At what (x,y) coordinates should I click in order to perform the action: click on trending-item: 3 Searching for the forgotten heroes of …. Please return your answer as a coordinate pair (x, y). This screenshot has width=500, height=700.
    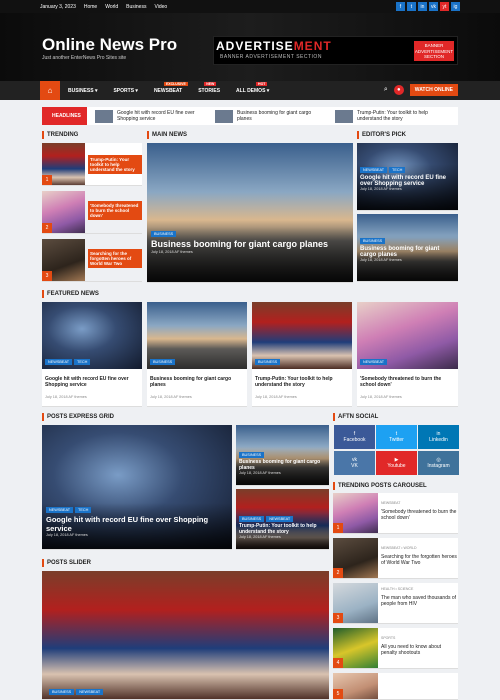
    Looking at the image, I should click on (92, 260).